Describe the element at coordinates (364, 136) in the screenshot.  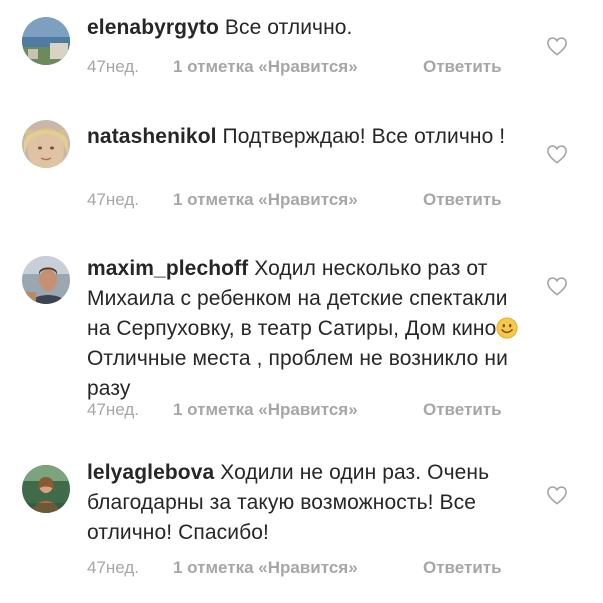
I see `comment-message: Подтверждаю! Все отлично !` at that location.